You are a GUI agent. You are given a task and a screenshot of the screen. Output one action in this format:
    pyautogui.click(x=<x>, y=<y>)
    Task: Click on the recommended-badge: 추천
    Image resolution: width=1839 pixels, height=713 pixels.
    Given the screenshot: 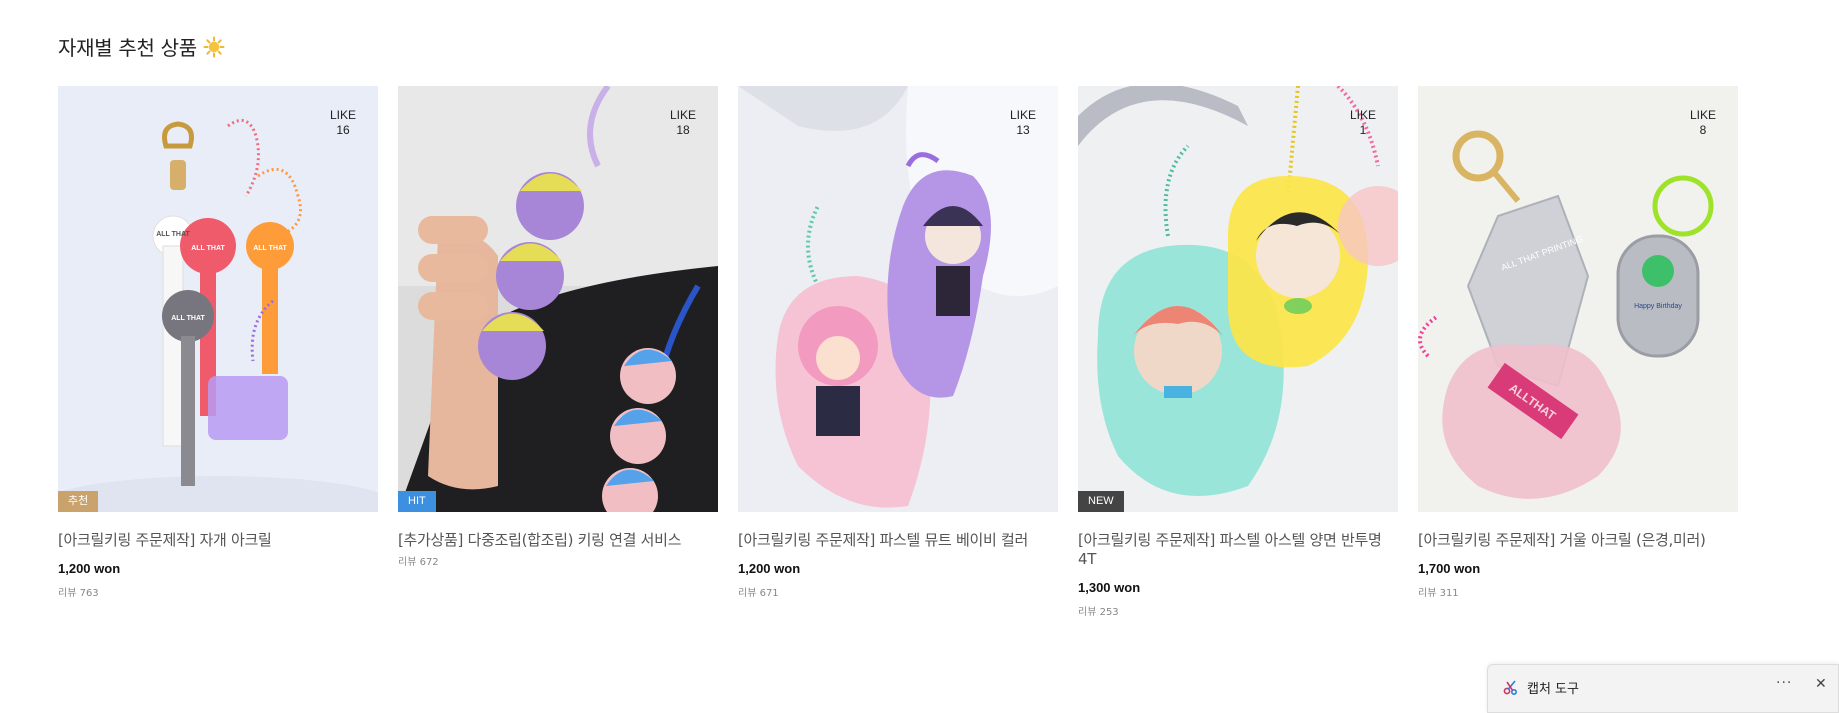 What is the action you would take?
    pyautogui.click(x=78, y=501)
    